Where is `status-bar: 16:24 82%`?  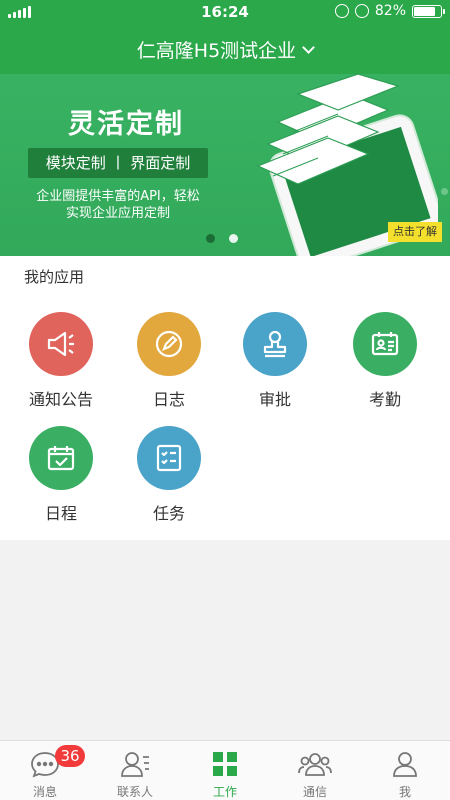 status-bar: 16:24 82% is located at coordinates (225, 12).